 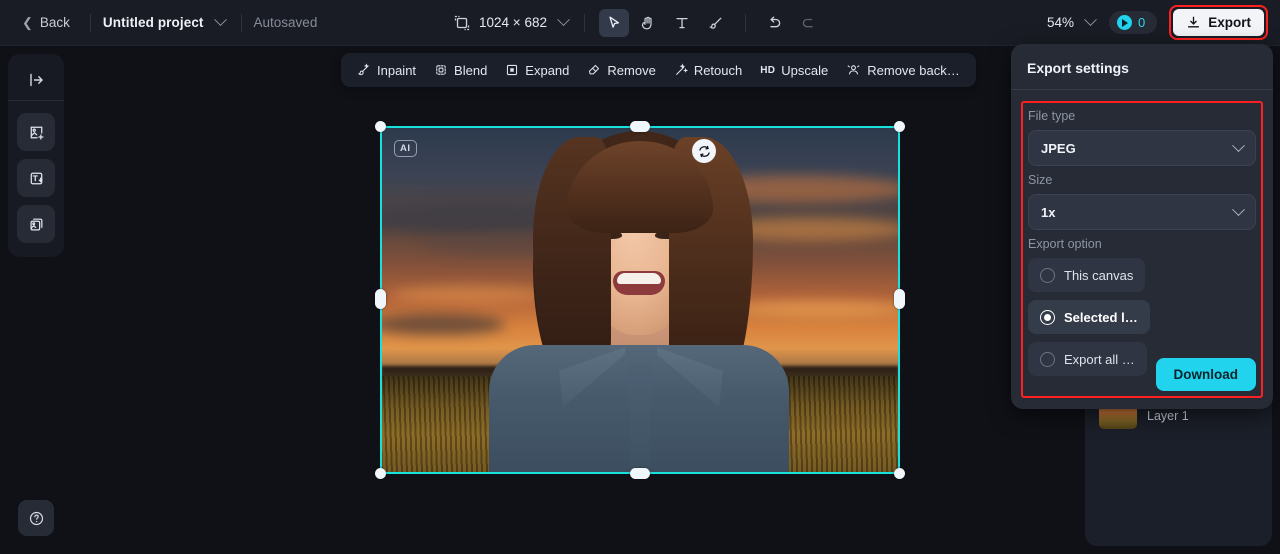 I want to click on file-type-select: JPEG, so click(x=1142, y=148).